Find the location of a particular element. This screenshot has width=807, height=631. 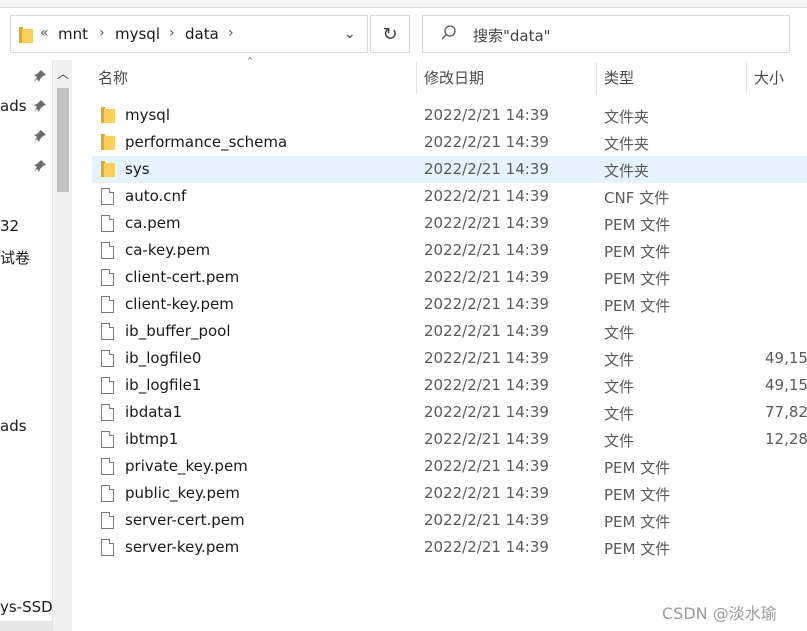

file-row: ca.pem 2022/2/21 14:39 PEM 文件 is located at coordinates (449, 223).